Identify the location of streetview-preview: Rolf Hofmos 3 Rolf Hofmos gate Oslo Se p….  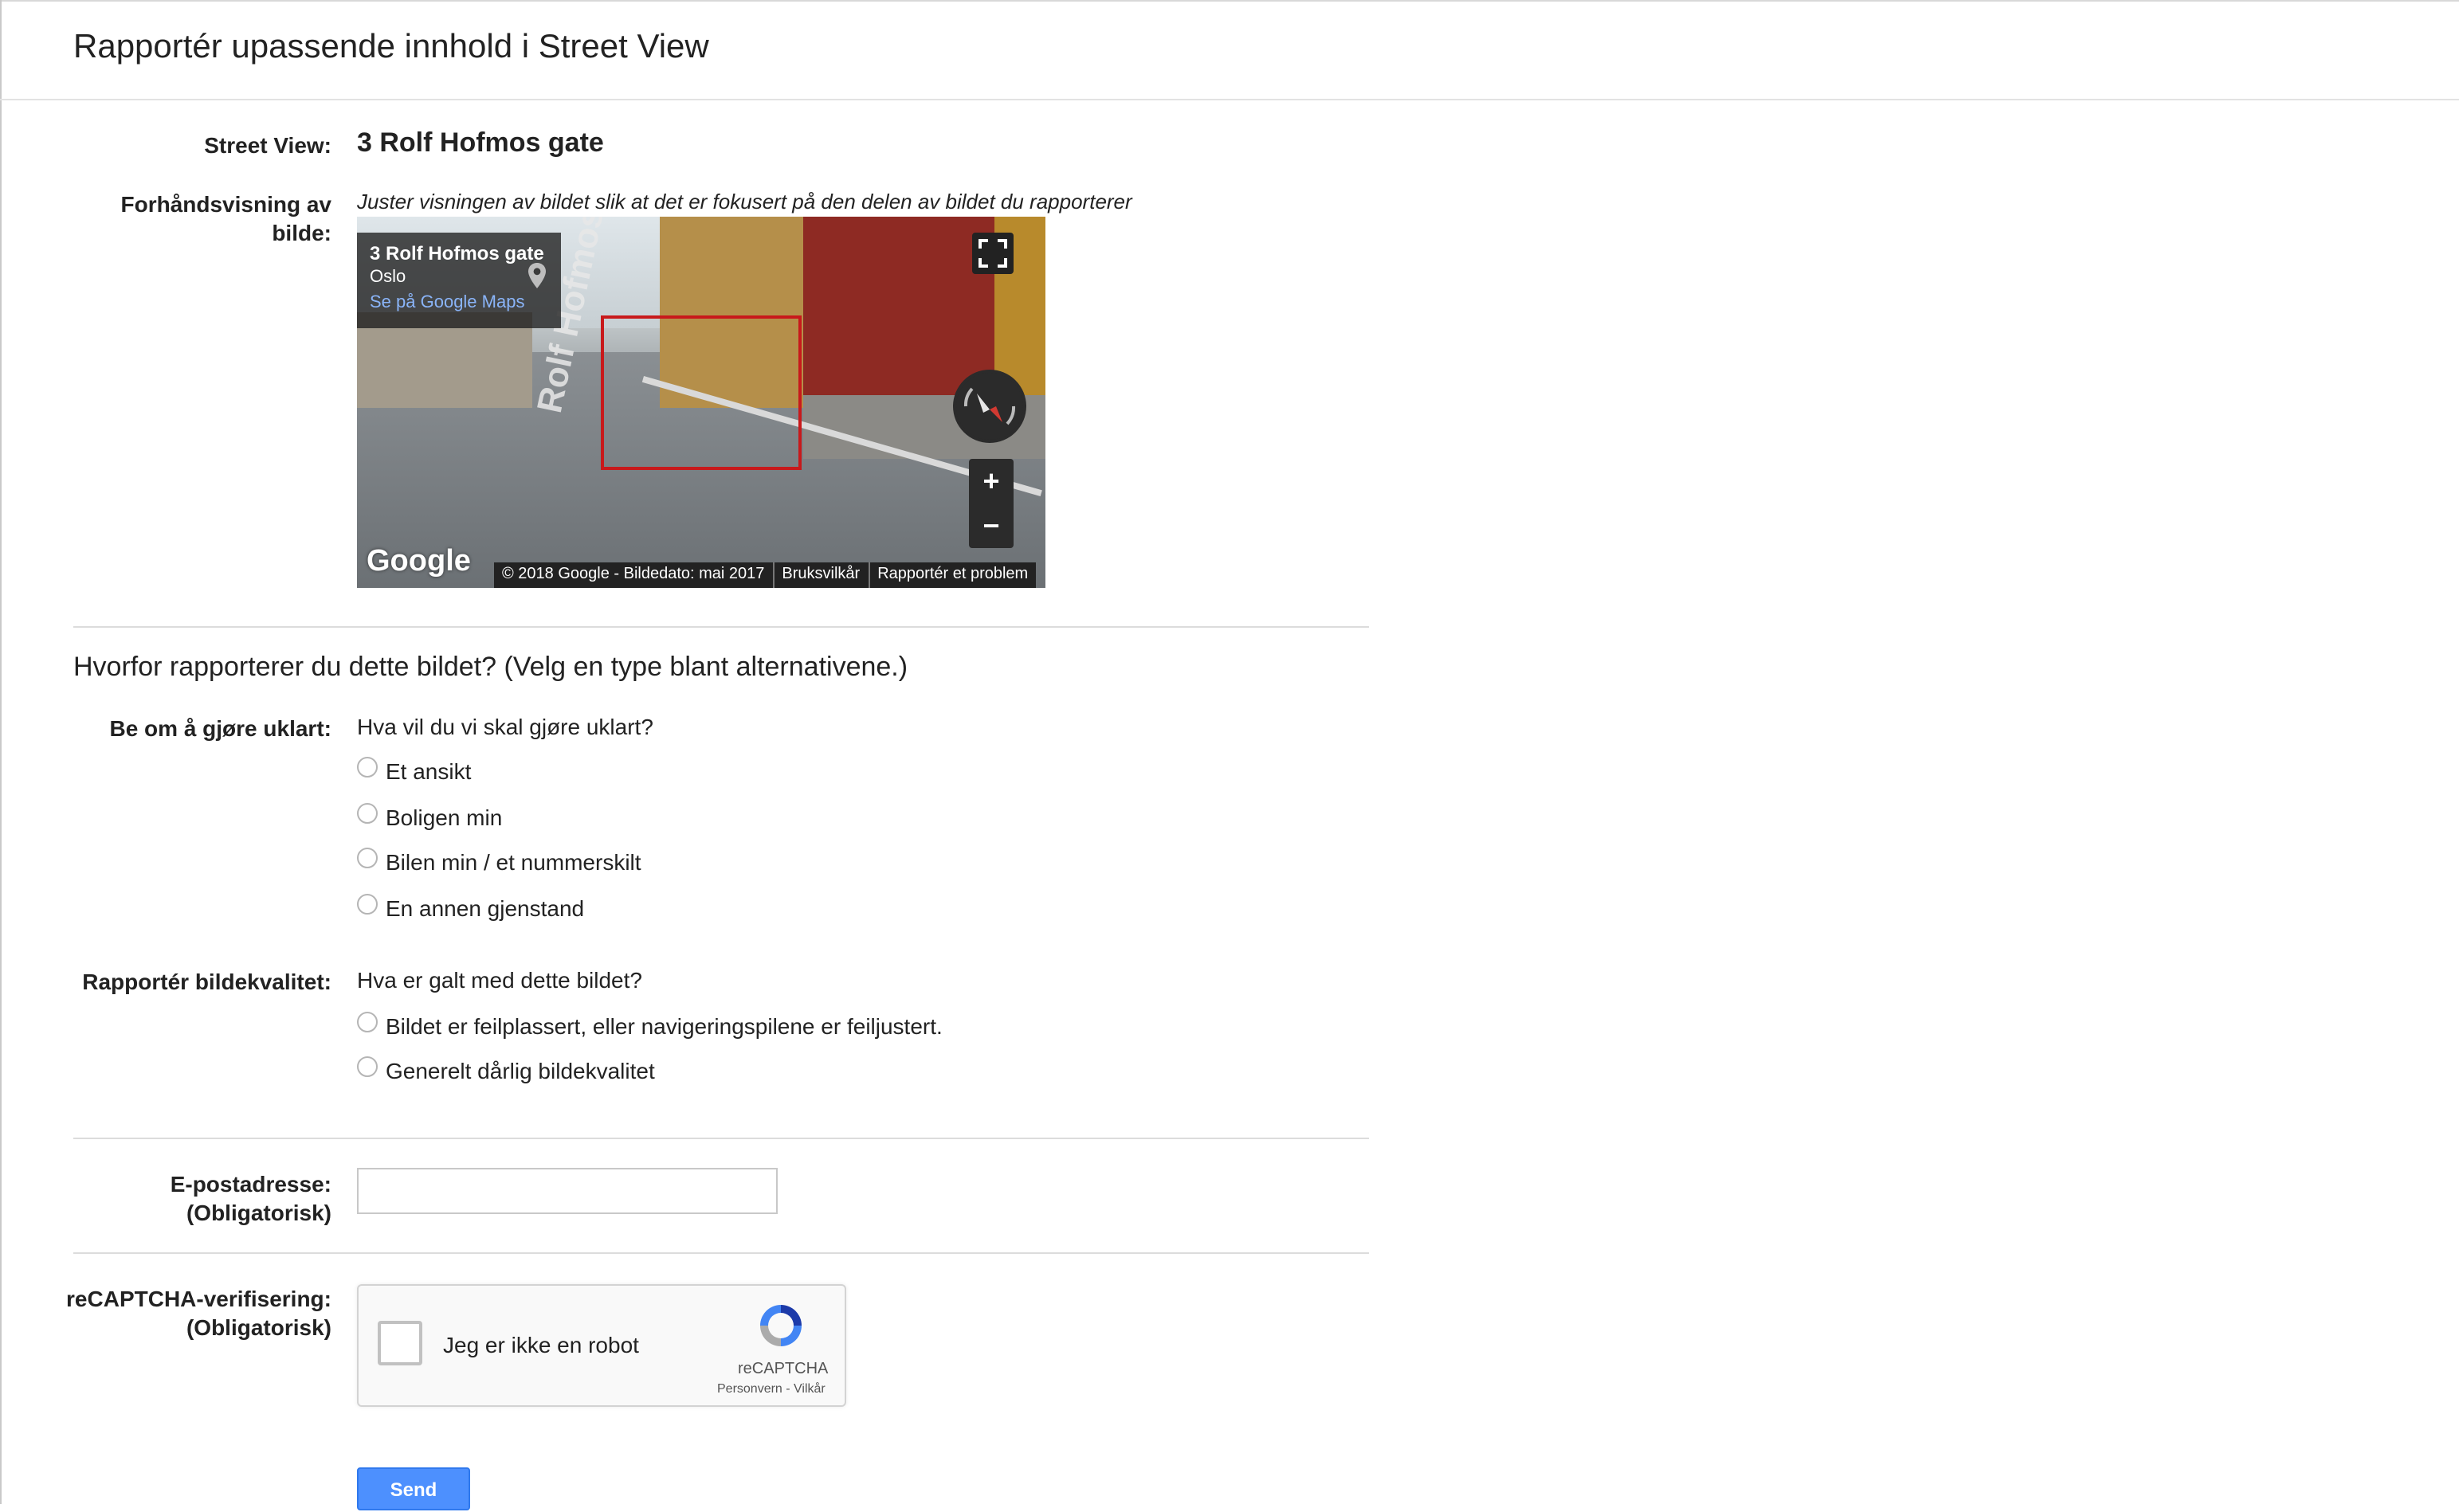
(701, 403).